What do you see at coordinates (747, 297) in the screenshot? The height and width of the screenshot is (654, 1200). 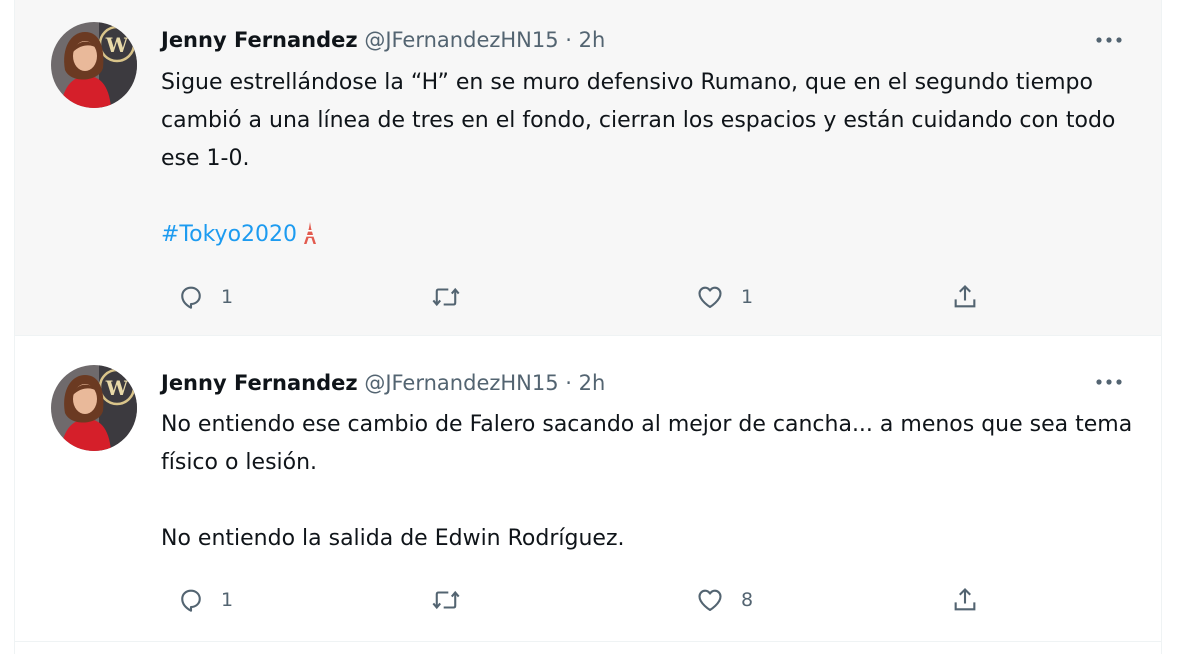 I see `like-count: 1` at bounding box center [747, 297].